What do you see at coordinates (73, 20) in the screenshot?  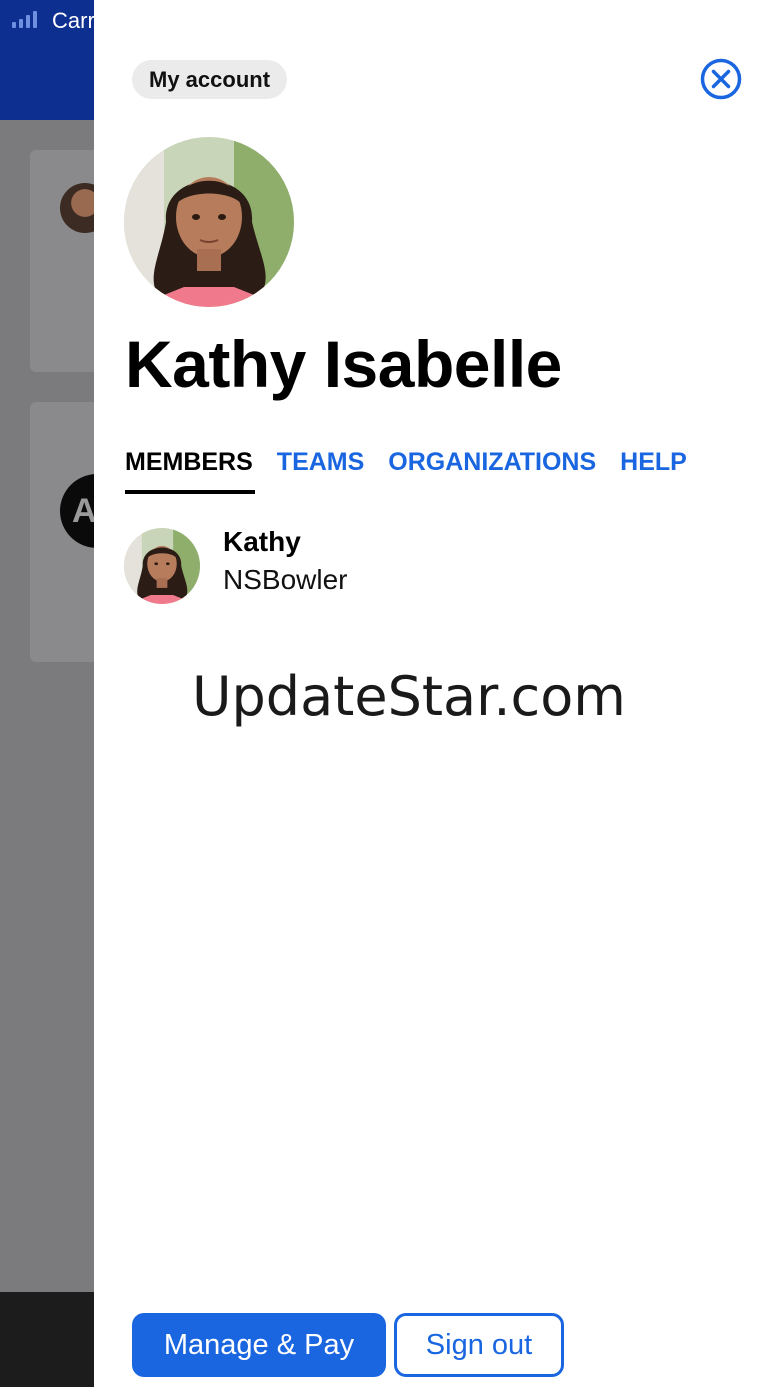 I see `carrier-label: Carr` at bounding box center [73, 20].